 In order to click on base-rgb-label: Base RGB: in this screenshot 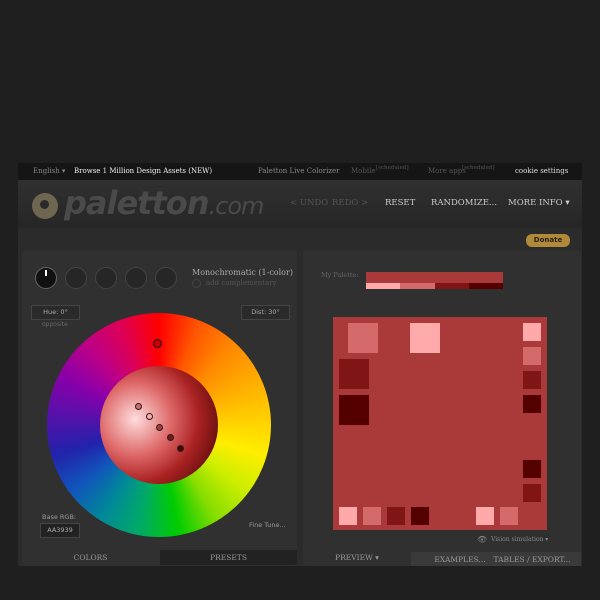, I will do `click(59, 517)`.